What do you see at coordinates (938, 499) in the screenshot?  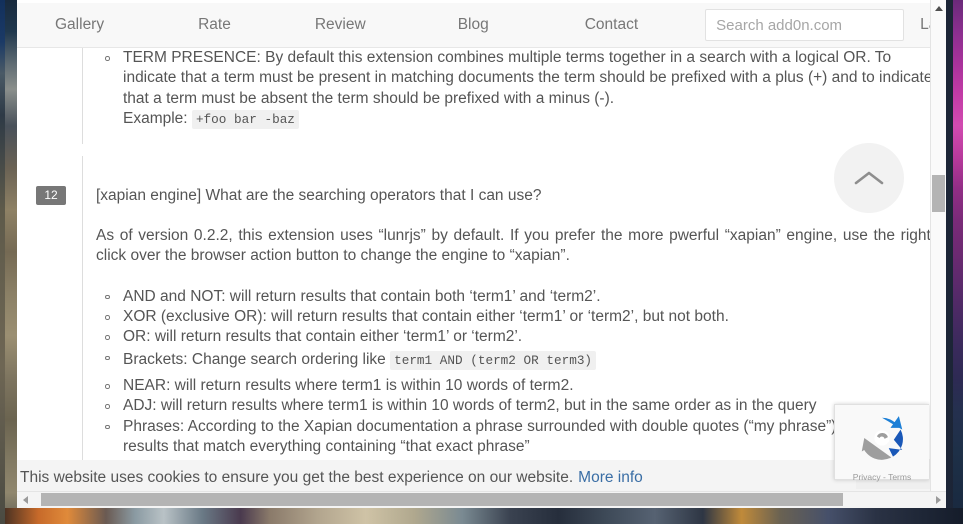 I see `scroll-right-arrow-icon` at bounding box center [938, 499].